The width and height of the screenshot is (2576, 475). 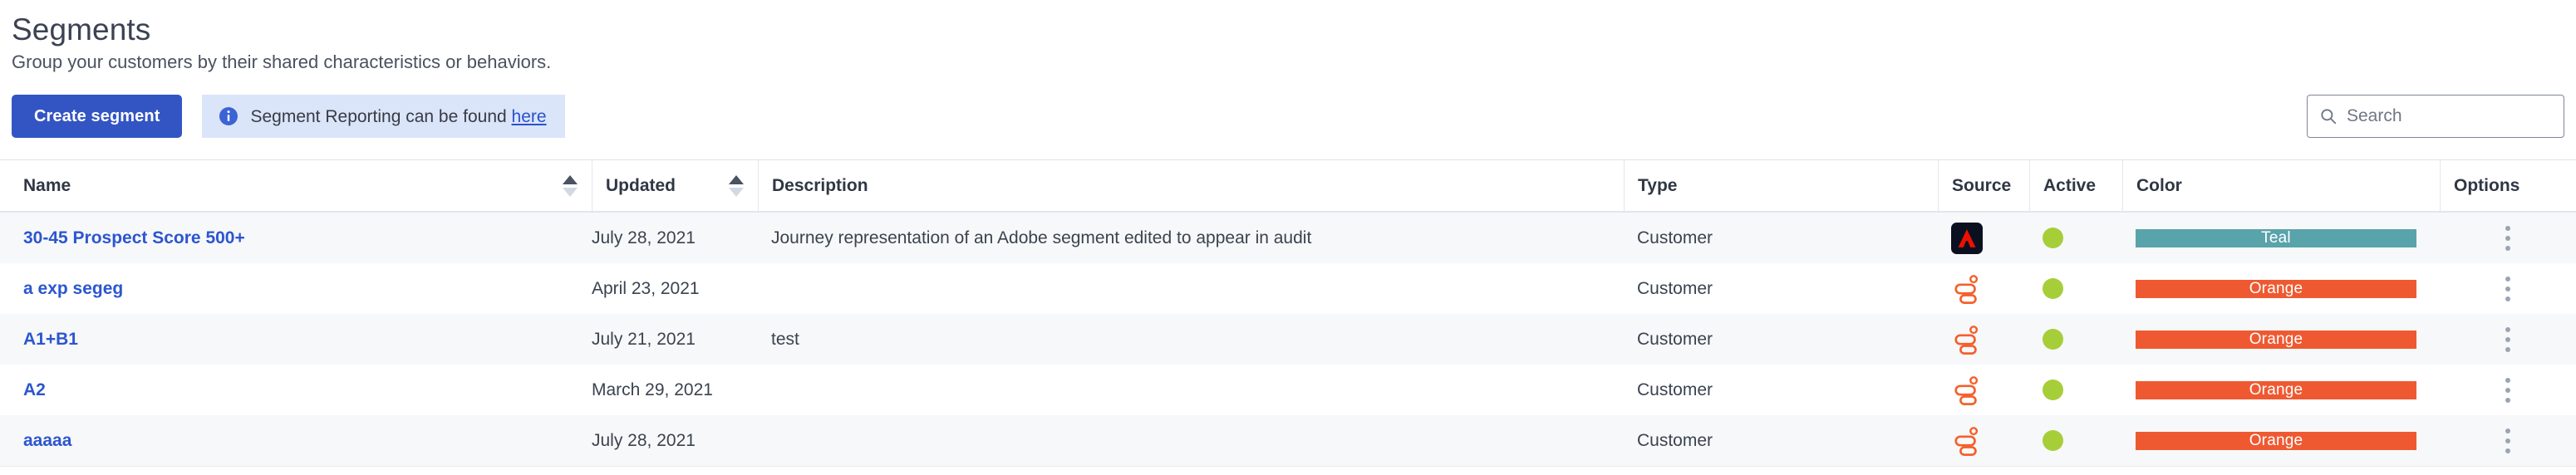 I want to click on cell-updated: April 23, 2021, so click(x=646, y=288).